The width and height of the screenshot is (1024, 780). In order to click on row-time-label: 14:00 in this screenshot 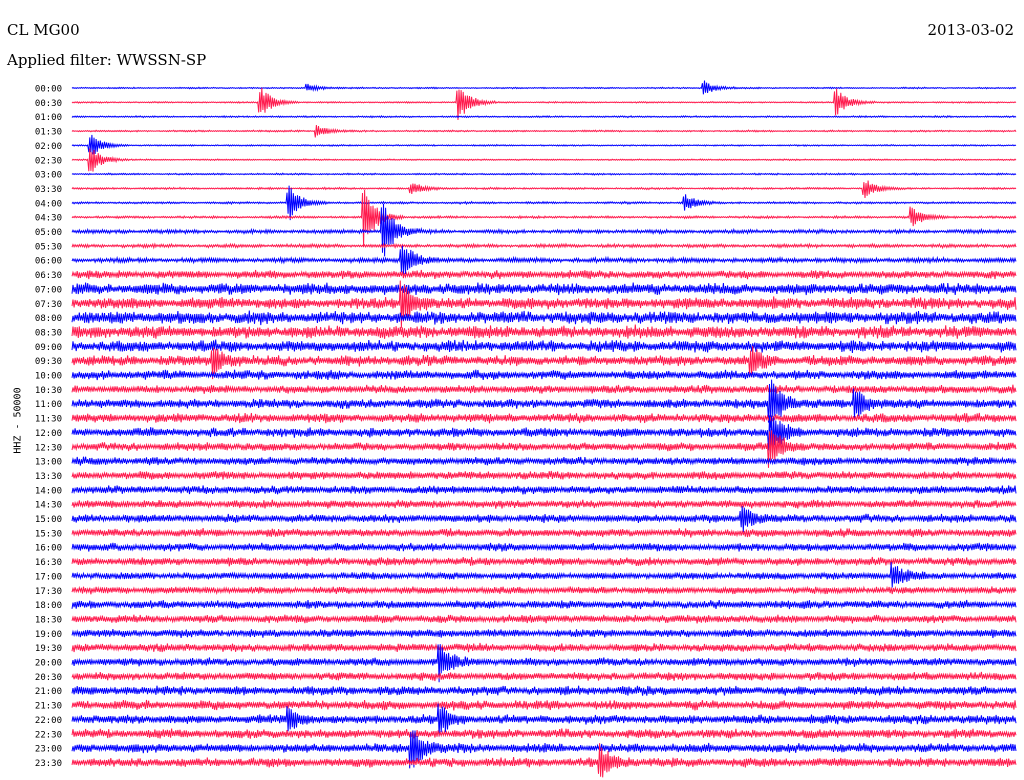, I will do `click(48, 491)`.